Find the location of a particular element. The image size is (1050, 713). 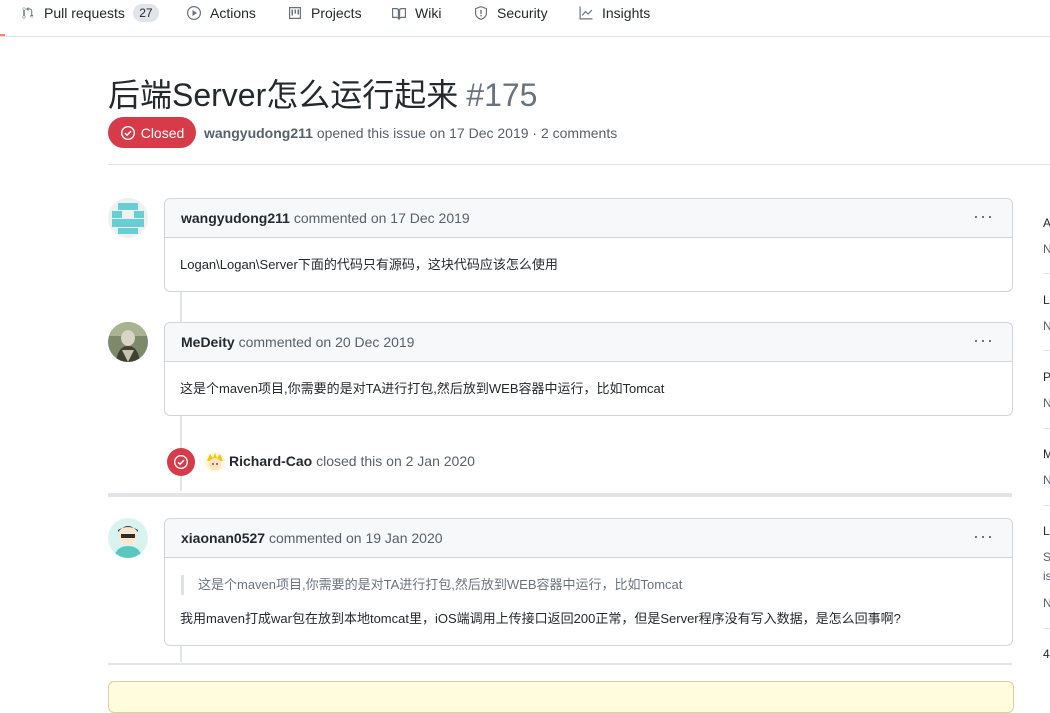

sidebar-heading: P is located at coordinates (1046, 377).